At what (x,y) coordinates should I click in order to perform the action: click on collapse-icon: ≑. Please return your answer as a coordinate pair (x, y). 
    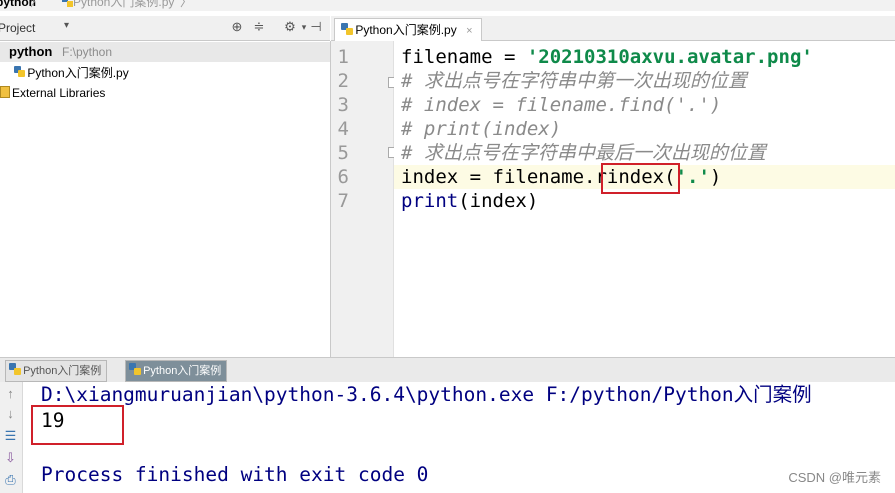
    Looking at the image, I should click on (259, 27).